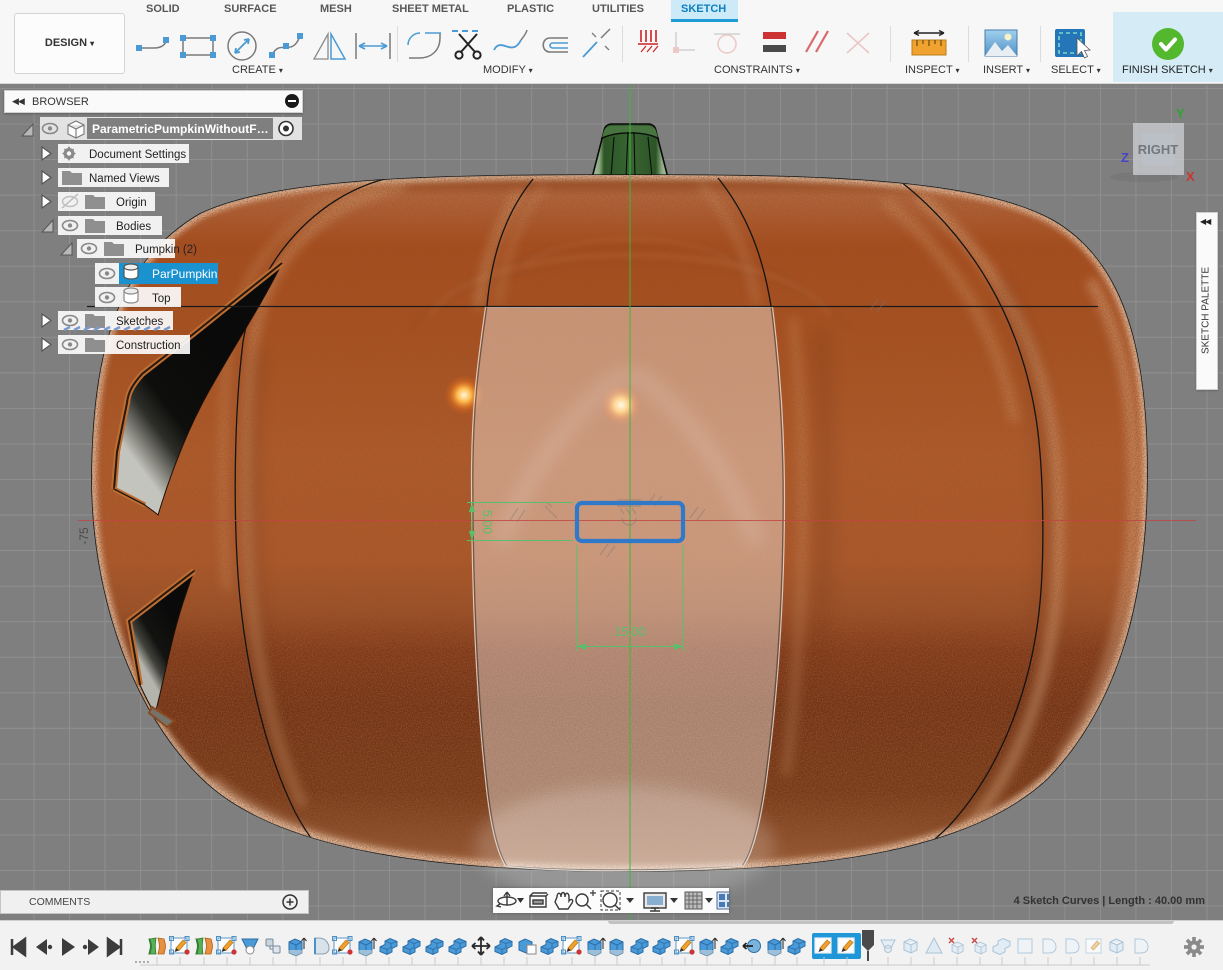  I want to click on svg-text: 5.00, so click(487, 522).